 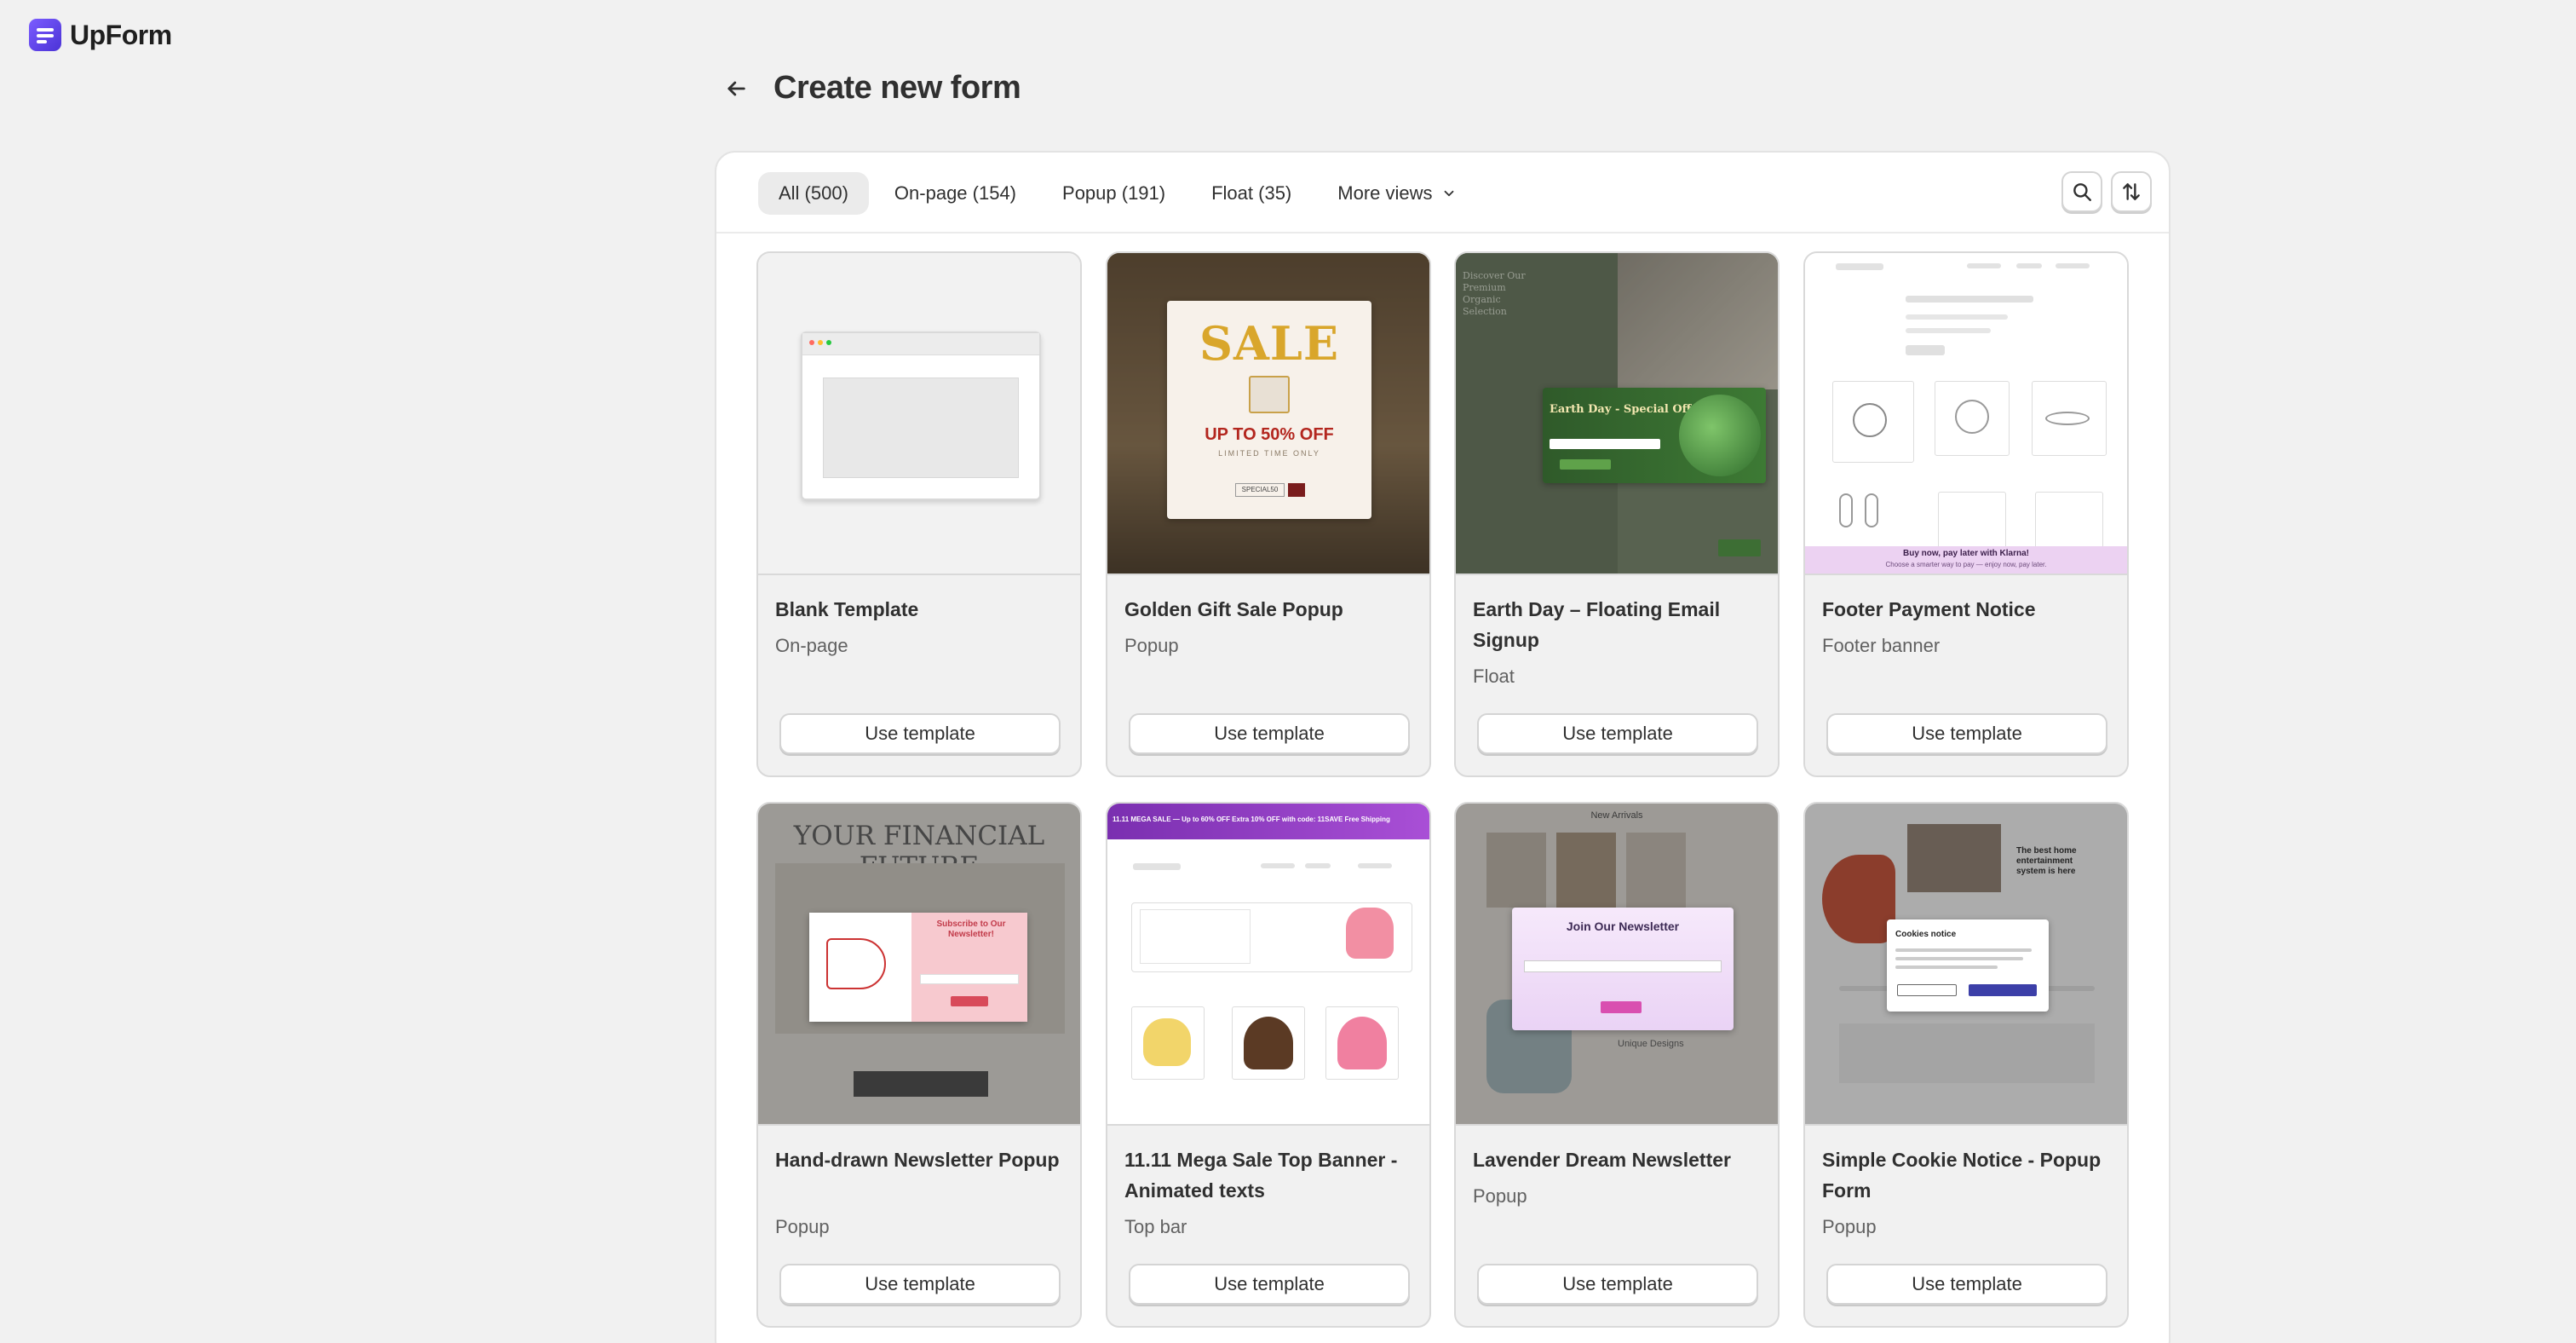 What do you see at coordinates (1926, 934) in the screenshot?
I see `thumb-headline: Cookies notice` at bounding box center [1926, 934].